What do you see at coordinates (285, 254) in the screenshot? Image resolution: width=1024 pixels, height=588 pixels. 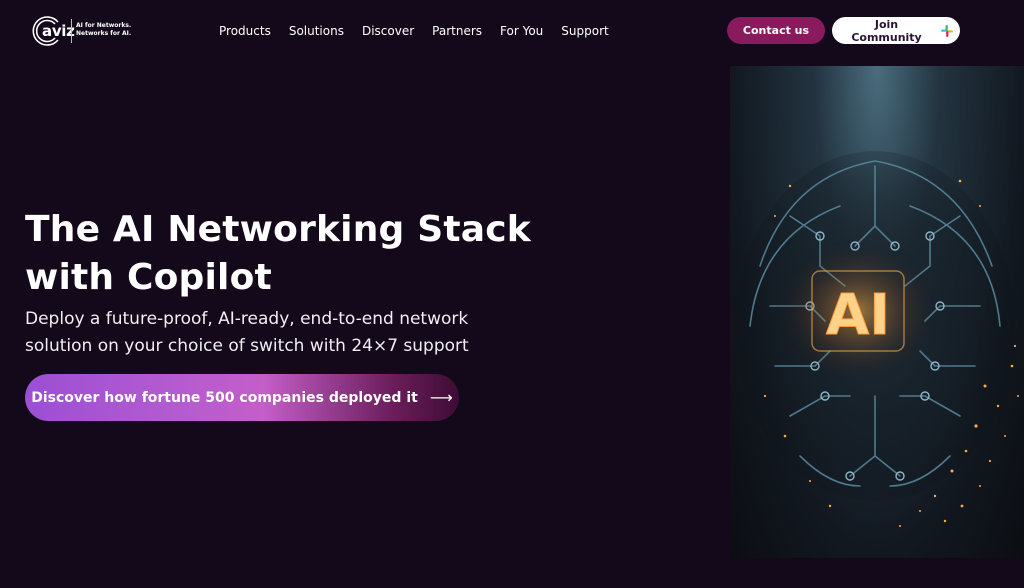 I see `hero-title: The AI Networking Stack with Copilot` at bounding box center [285, 254].